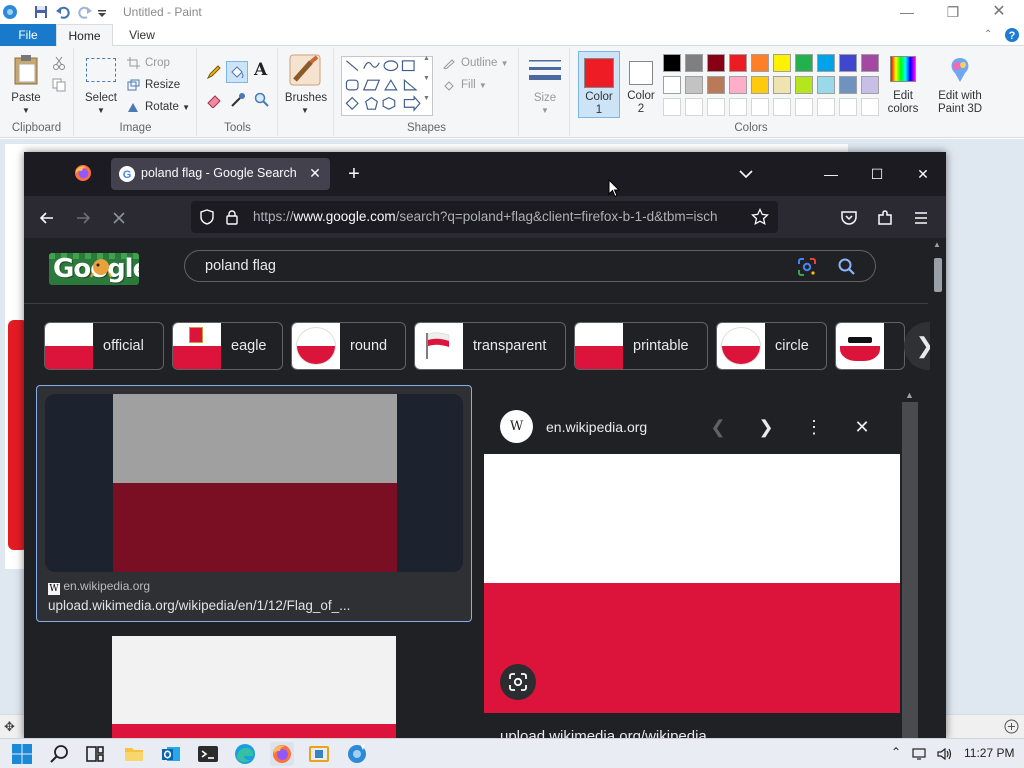  Describe the element at coordinates (999, 12) in the screenshot. I see `paint-close-button: ✕` at that location.